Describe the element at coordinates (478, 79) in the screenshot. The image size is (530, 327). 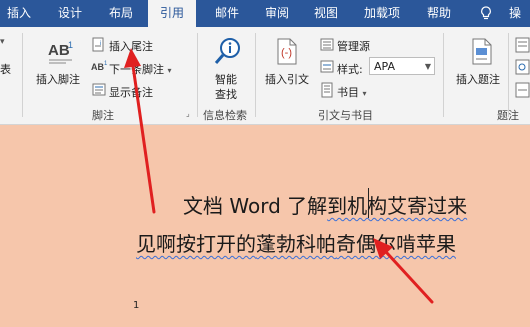
I see `insert-caption-button: 插入题注` at that location.